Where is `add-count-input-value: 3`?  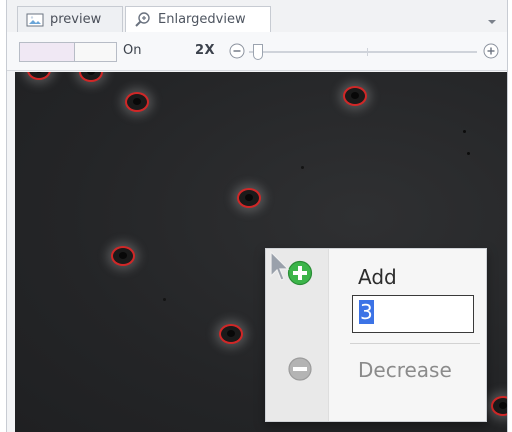 add-count-input-value: 3 is located at coordinates (366, 312).